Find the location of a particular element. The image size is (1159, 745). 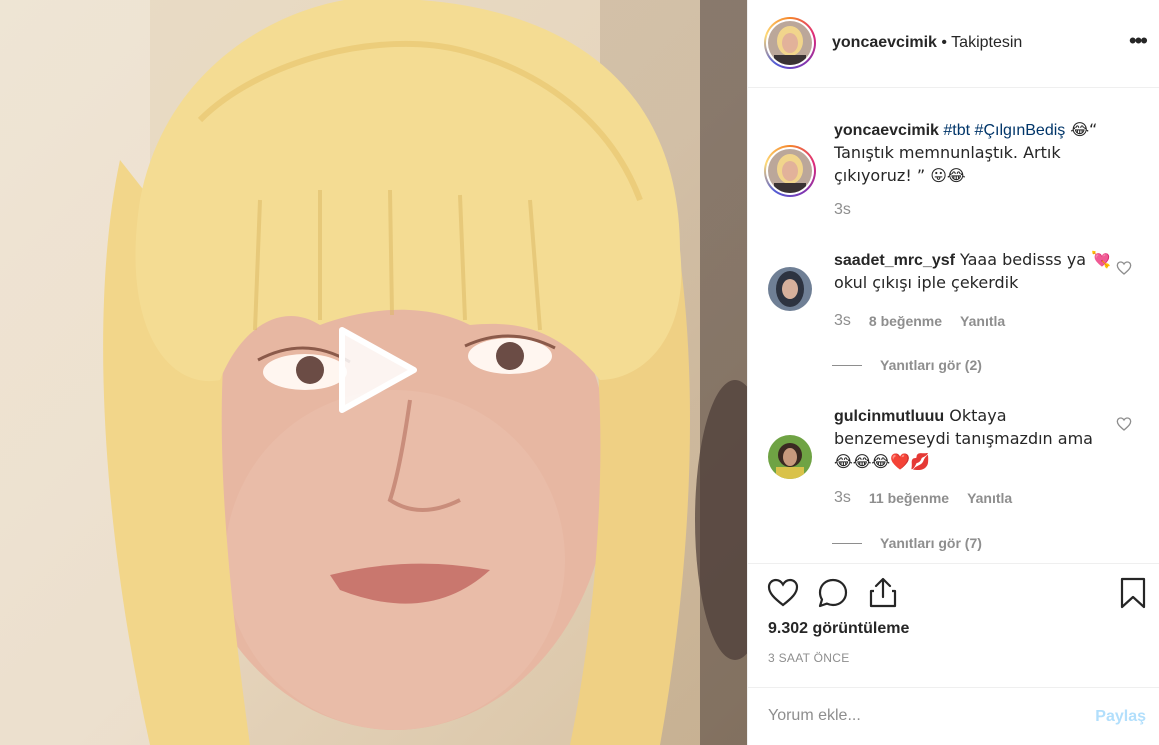

share-icon is located at coordinates (883, 593).